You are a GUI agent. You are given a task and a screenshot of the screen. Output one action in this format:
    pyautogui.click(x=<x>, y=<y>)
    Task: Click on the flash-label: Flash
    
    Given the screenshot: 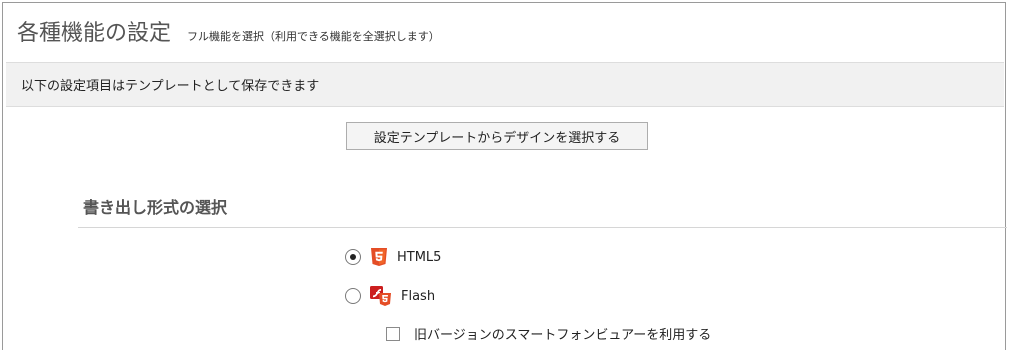 What is the action you would take?
    pyautogui.click(x=418, y=296)
    